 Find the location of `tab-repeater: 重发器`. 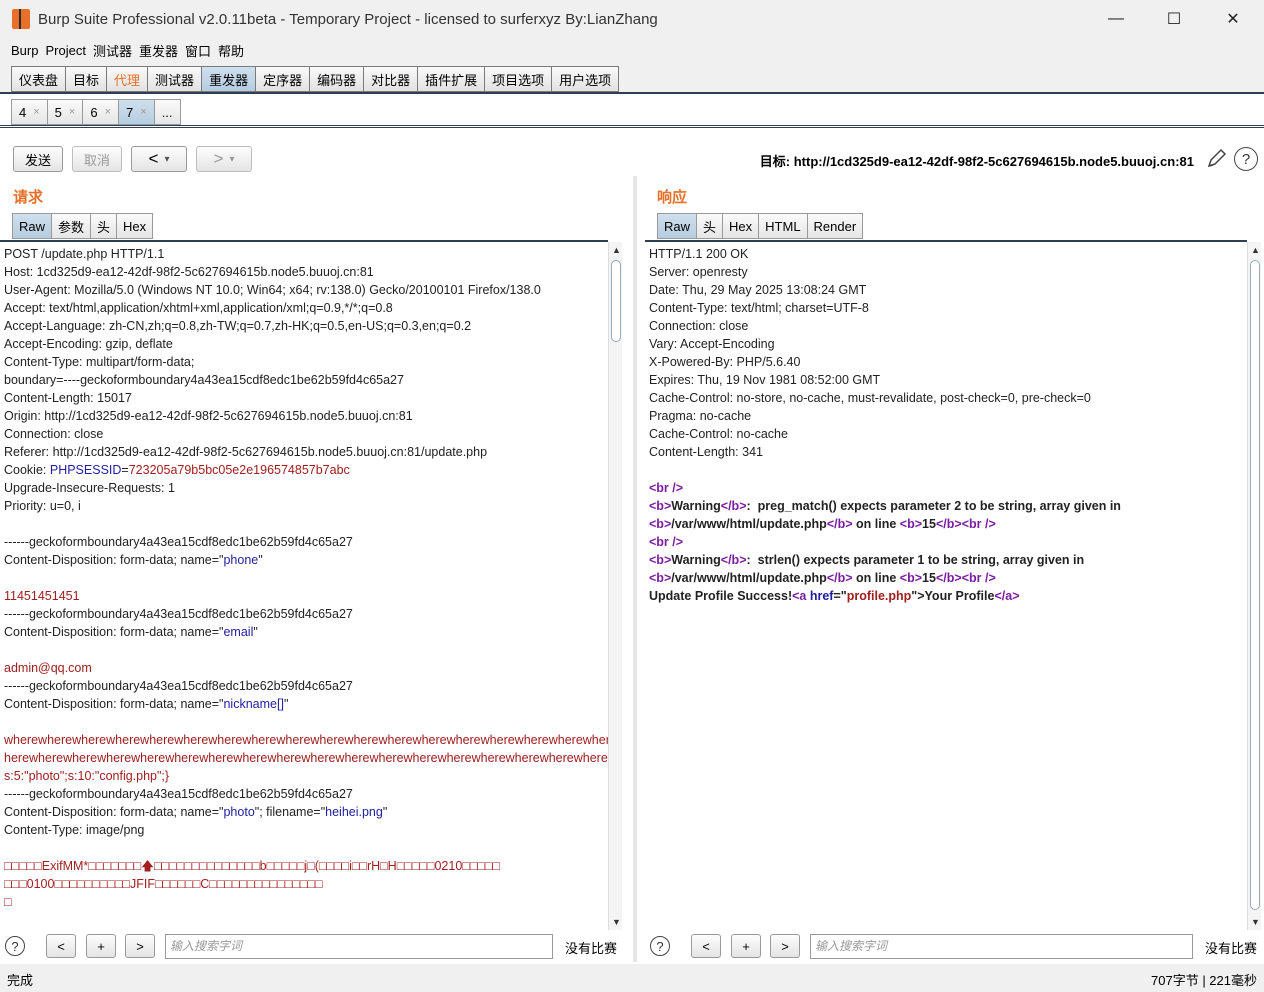

tab-repeater: 重发器 is located at coordinates (229, 79).